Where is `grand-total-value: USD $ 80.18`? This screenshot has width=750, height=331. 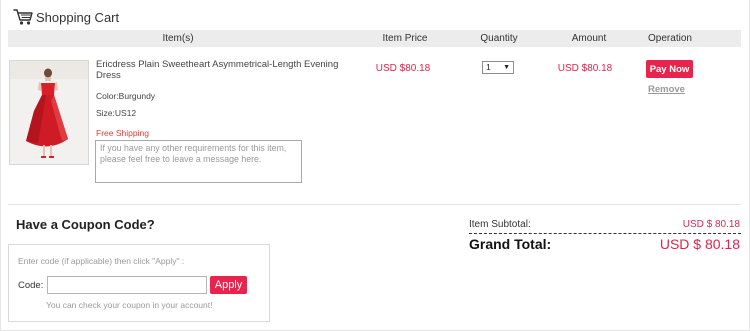
grand-total-value: USD $ 80.18 is located at coordinates (699, 244).